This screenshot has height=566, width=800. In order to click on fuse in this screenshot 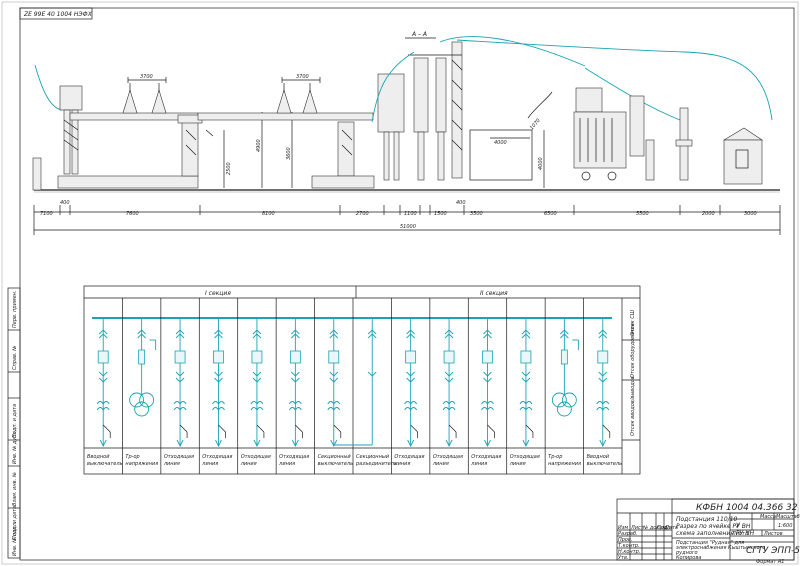, I will do `click(142, 357)`.